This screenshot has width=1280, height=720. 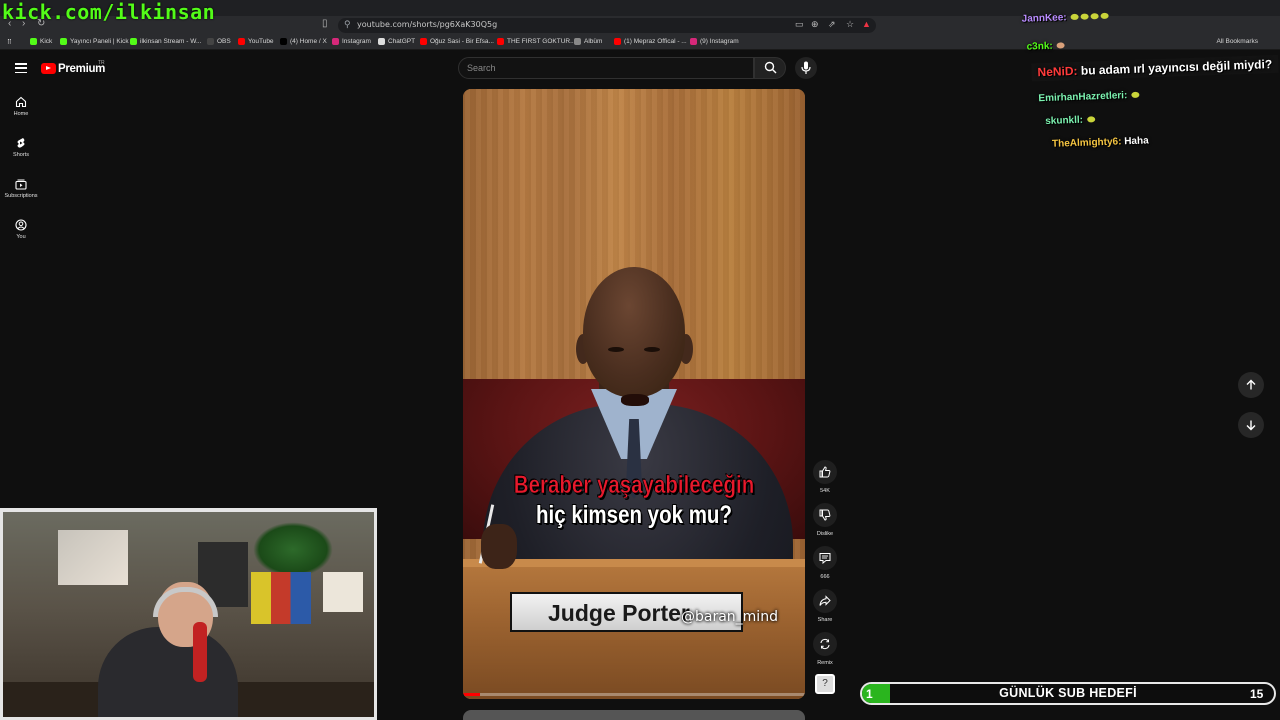 I want to click on chat-message: skunkll:, so click(x=1070, y=120).